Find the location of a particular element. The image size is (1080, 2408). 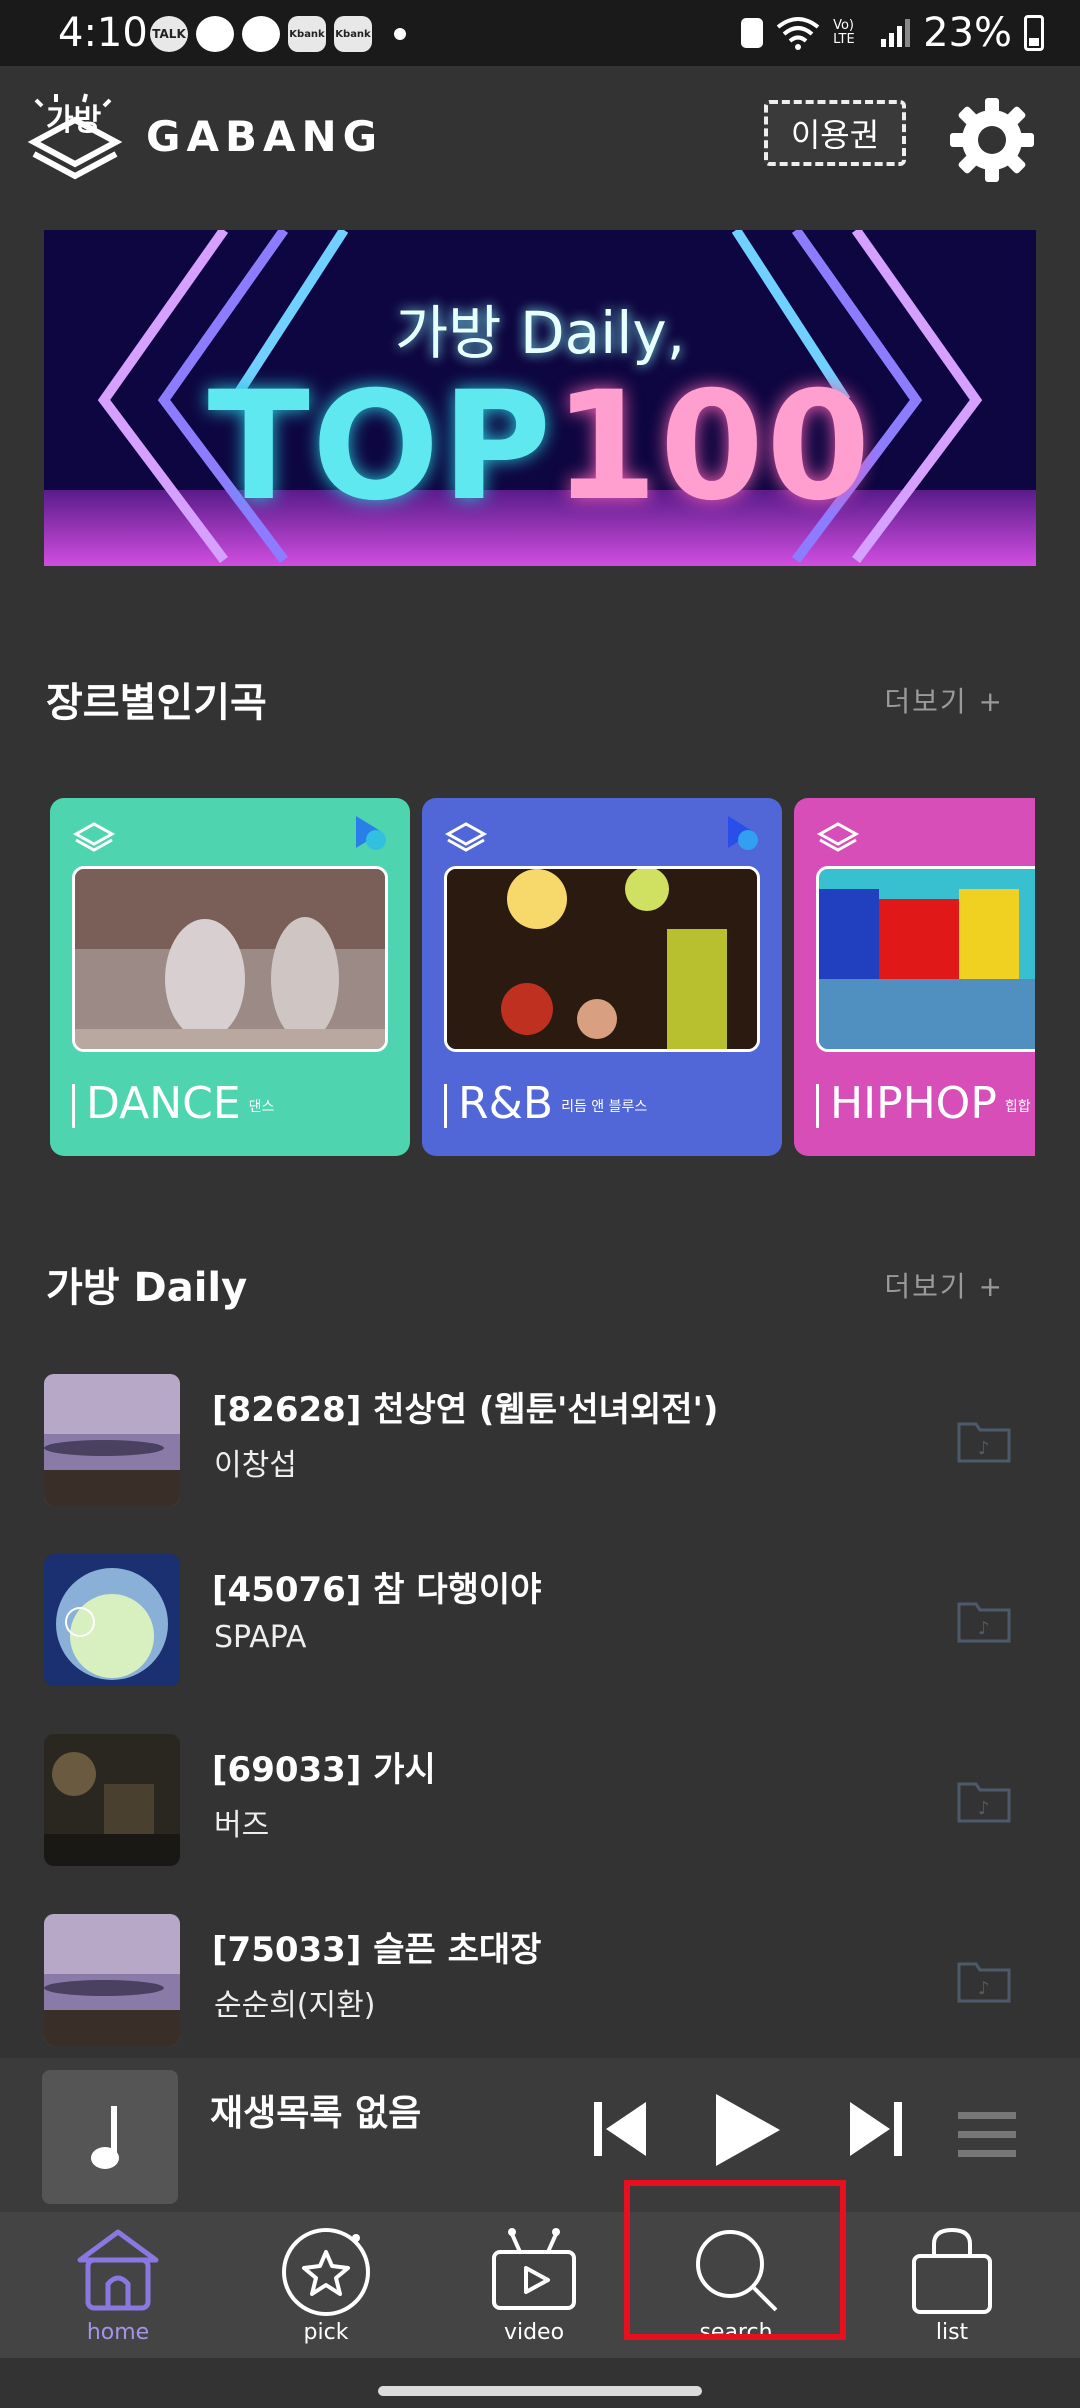

status-bar: 4:10 TALK Kbank Kbank Vo) LTE 23% is located at coordinates (540, 33).